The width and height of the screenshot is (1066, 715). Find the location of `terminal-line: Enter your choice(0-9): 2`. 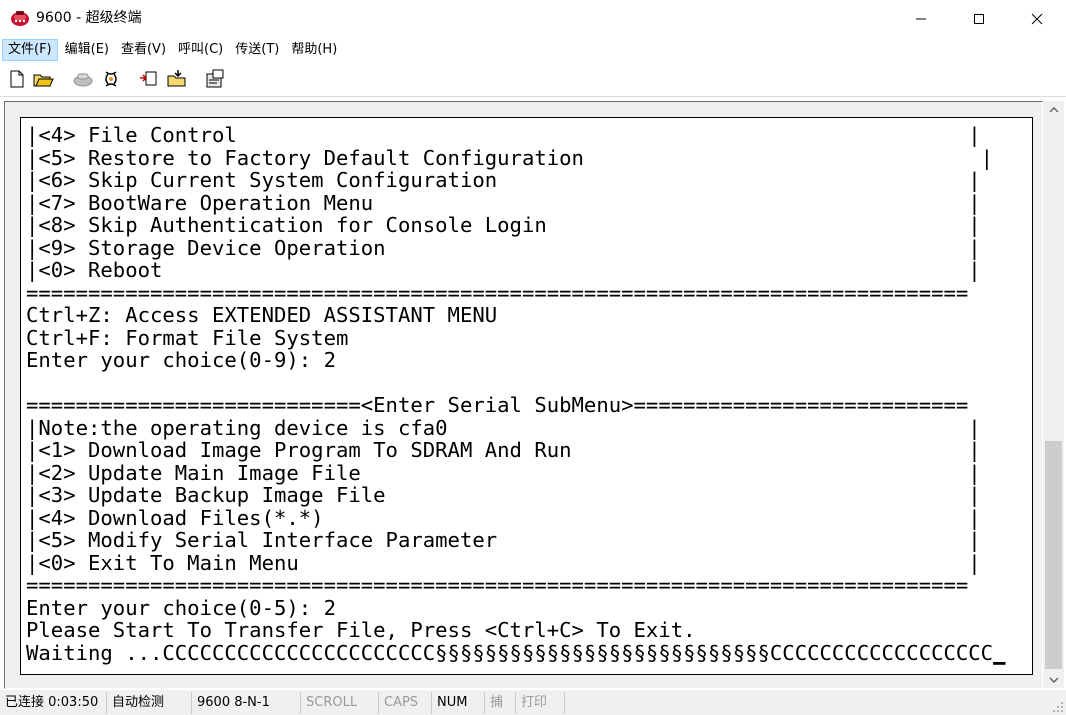

terminal-line: Enter your choice(0-9): 2 is located at coordinates (181, 360).